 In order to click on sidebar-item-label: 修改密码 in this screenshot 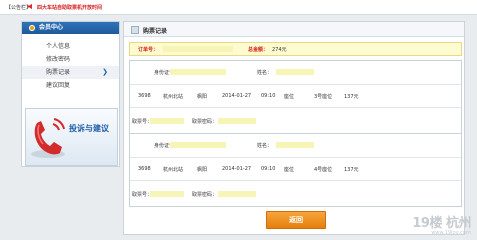, I will do `click(58, 59)`.